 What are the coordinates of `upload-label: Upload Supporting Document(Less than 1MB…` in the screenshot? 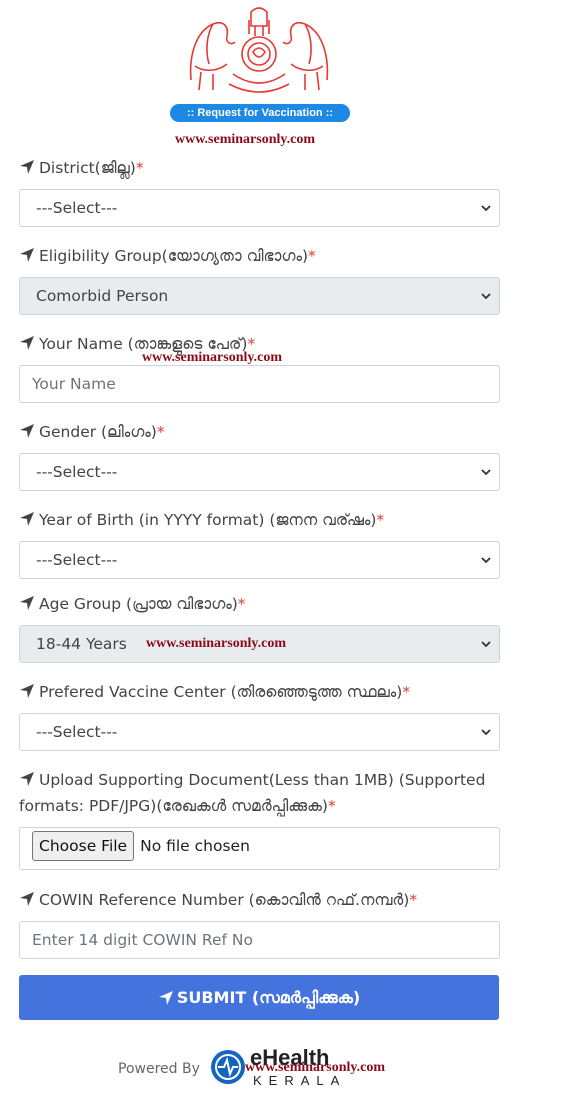 It's located at (252, 793).